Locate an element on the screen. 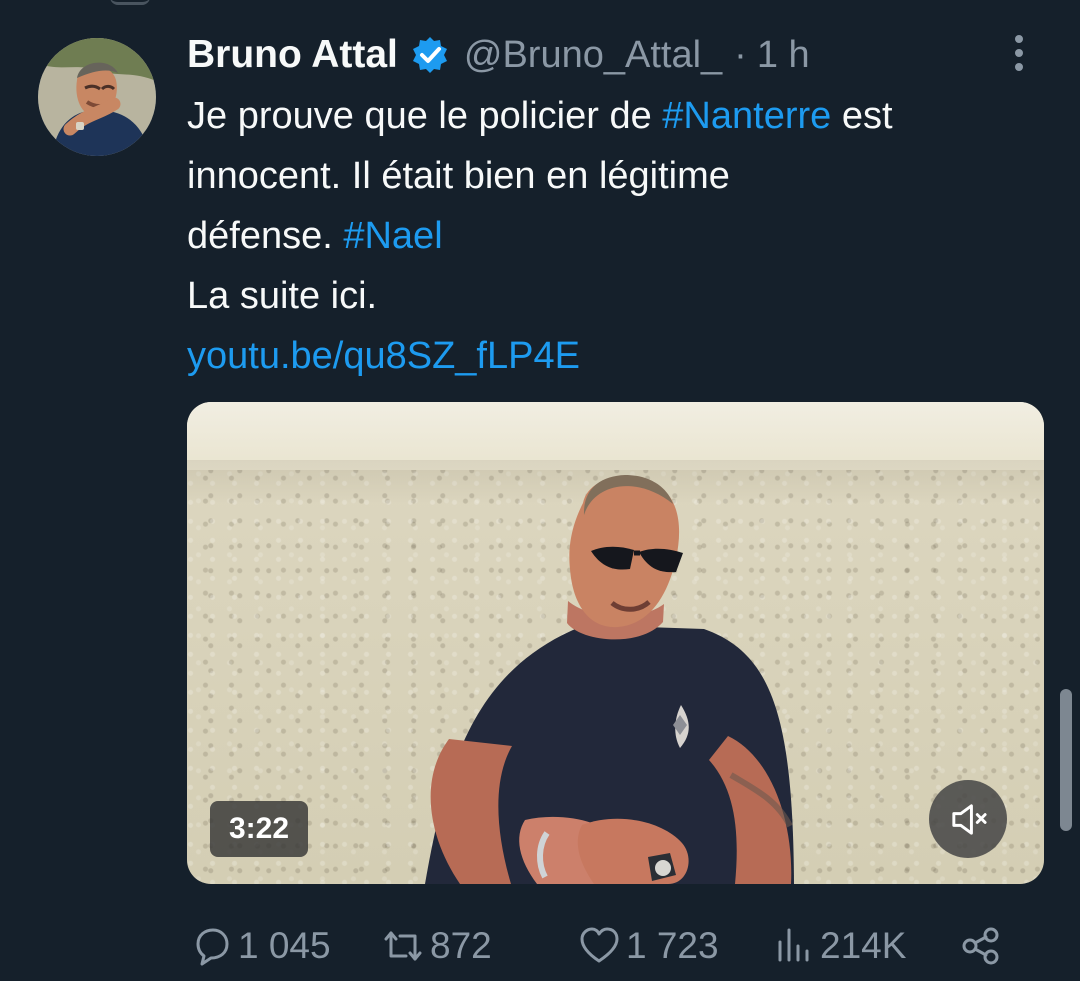 The width and height of the screenshot is (1080, 981). tweet-header: Bruno Attal @Bruno_Attal_ · 1 h is located at coordinates (498, 55).